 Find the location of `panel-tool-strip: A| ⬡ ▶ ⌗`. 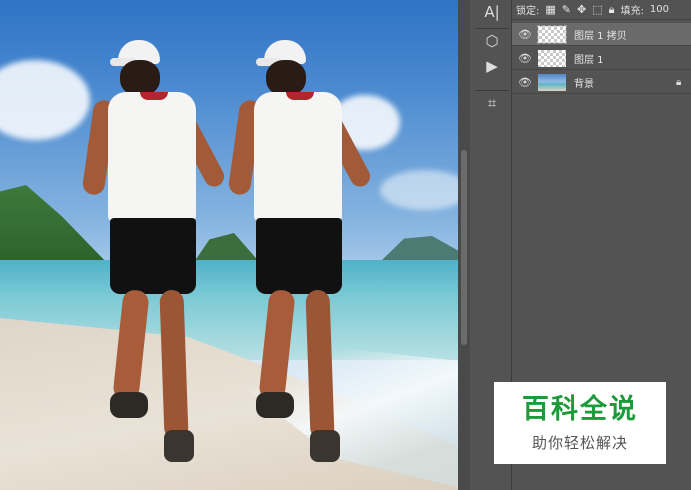

panel-tool-strip: A| ⬡ ▶ ⌗ is located at coordinates (492, 60).